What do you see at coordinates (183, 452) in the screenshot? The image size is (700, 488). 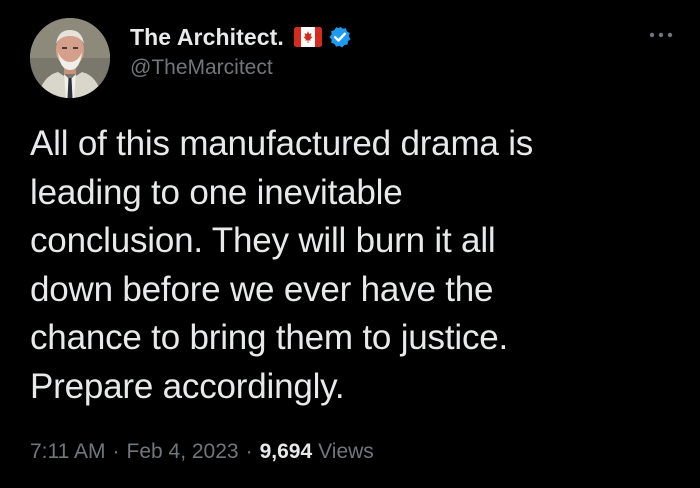 I see `tweet-date: Feb 4, 2023` at bounding box center [183, 452].